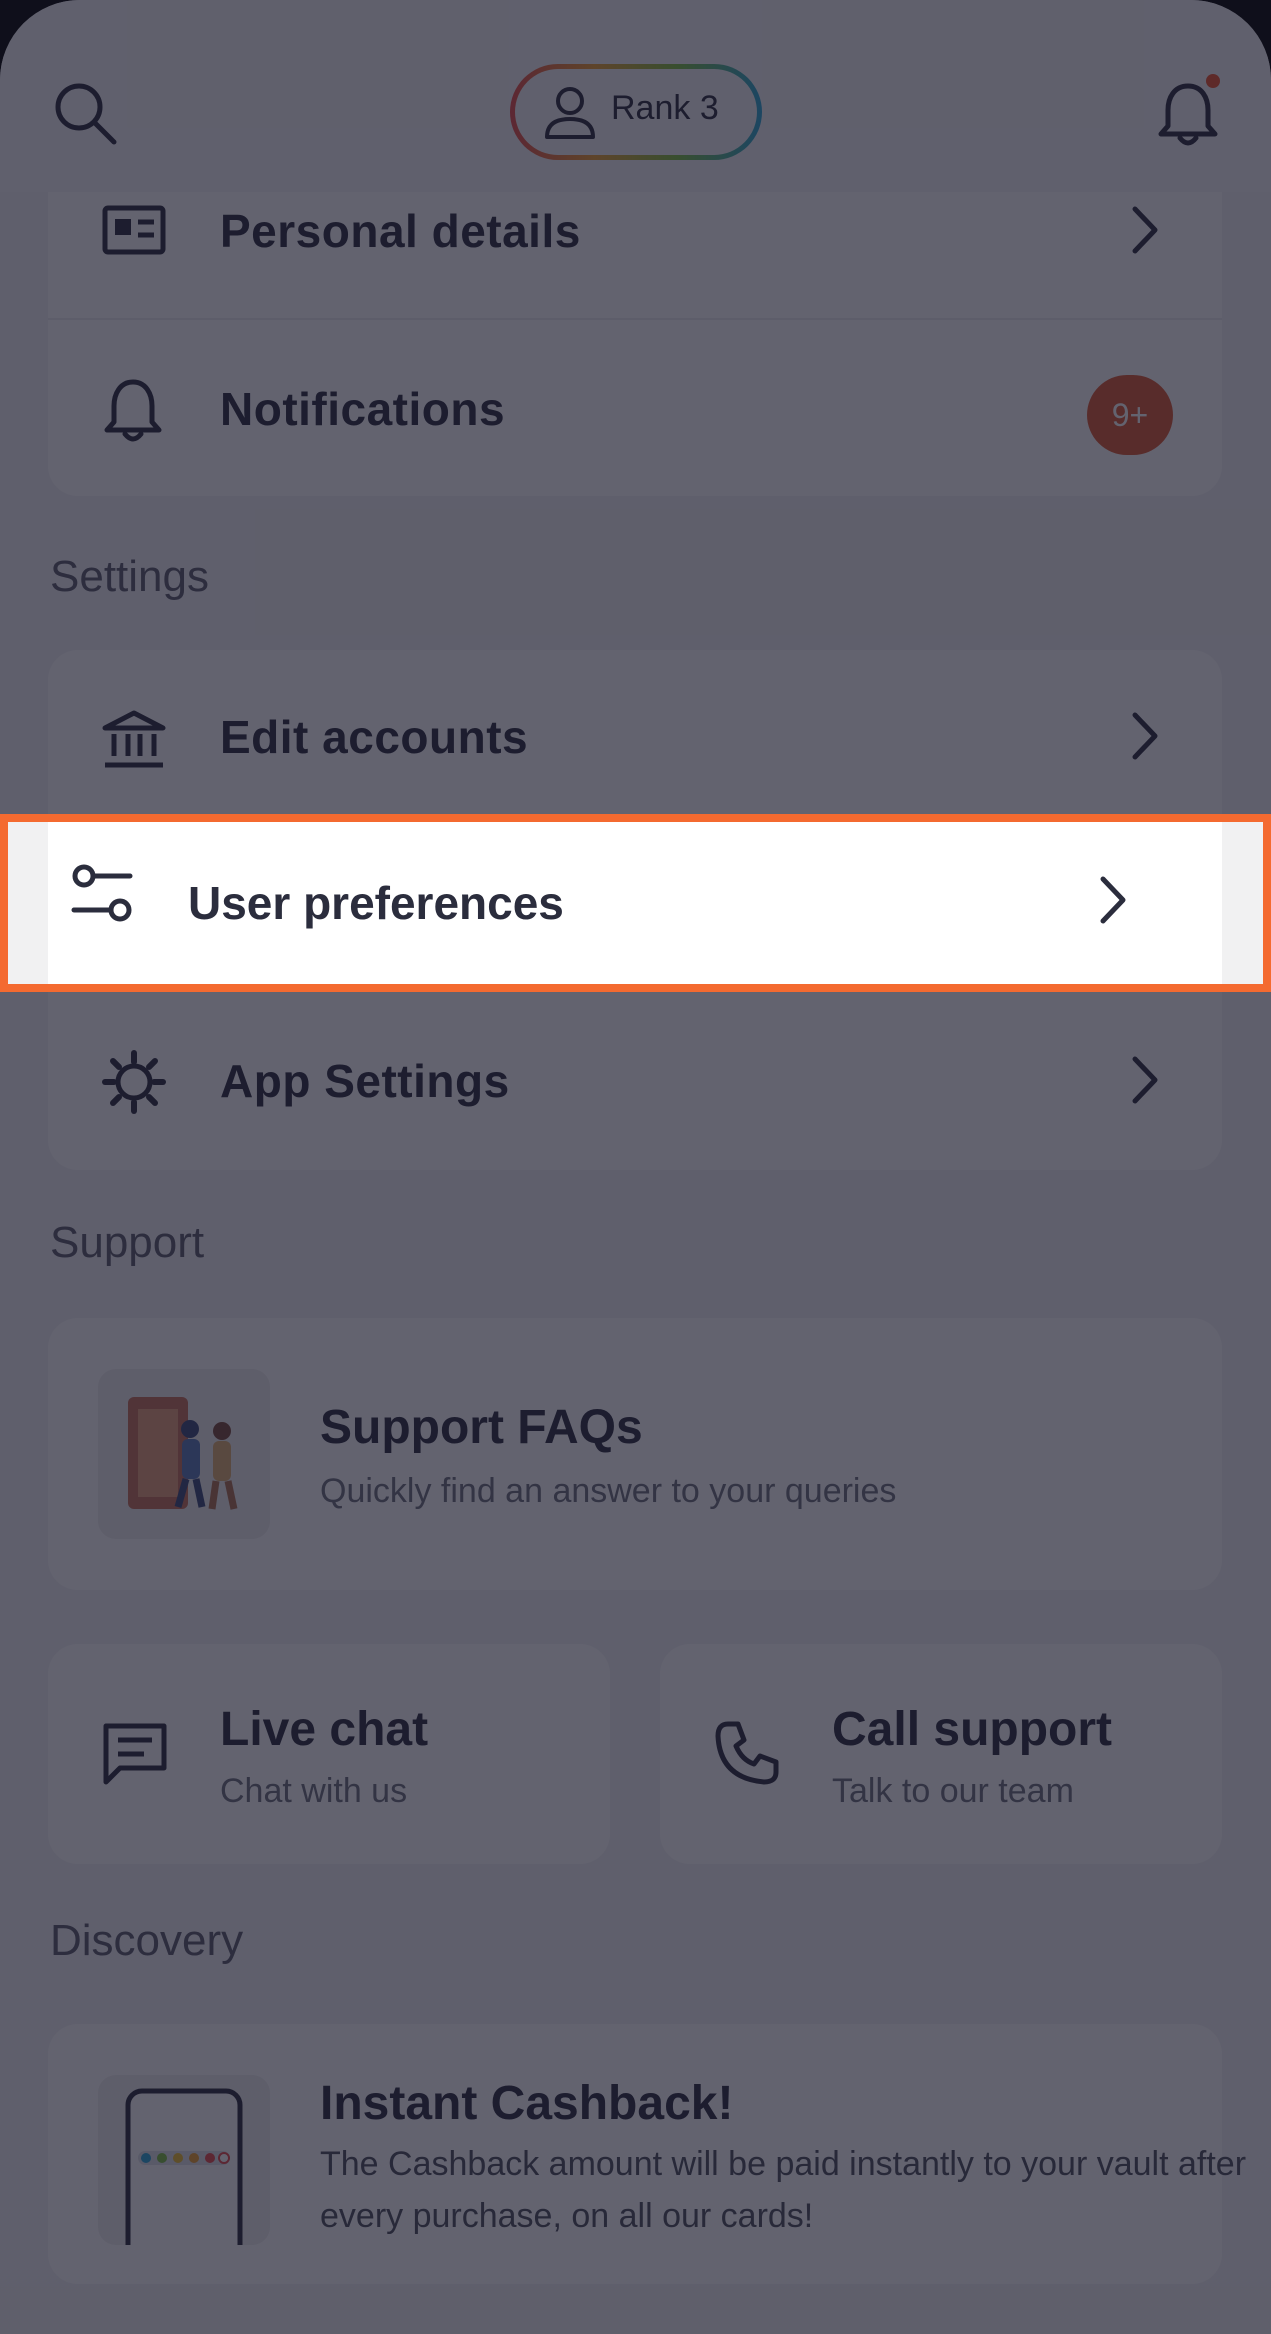 The height and width of the screenshot is (2334, 1271). I want to click on notifications-row: Notifications, so click(635, 410).